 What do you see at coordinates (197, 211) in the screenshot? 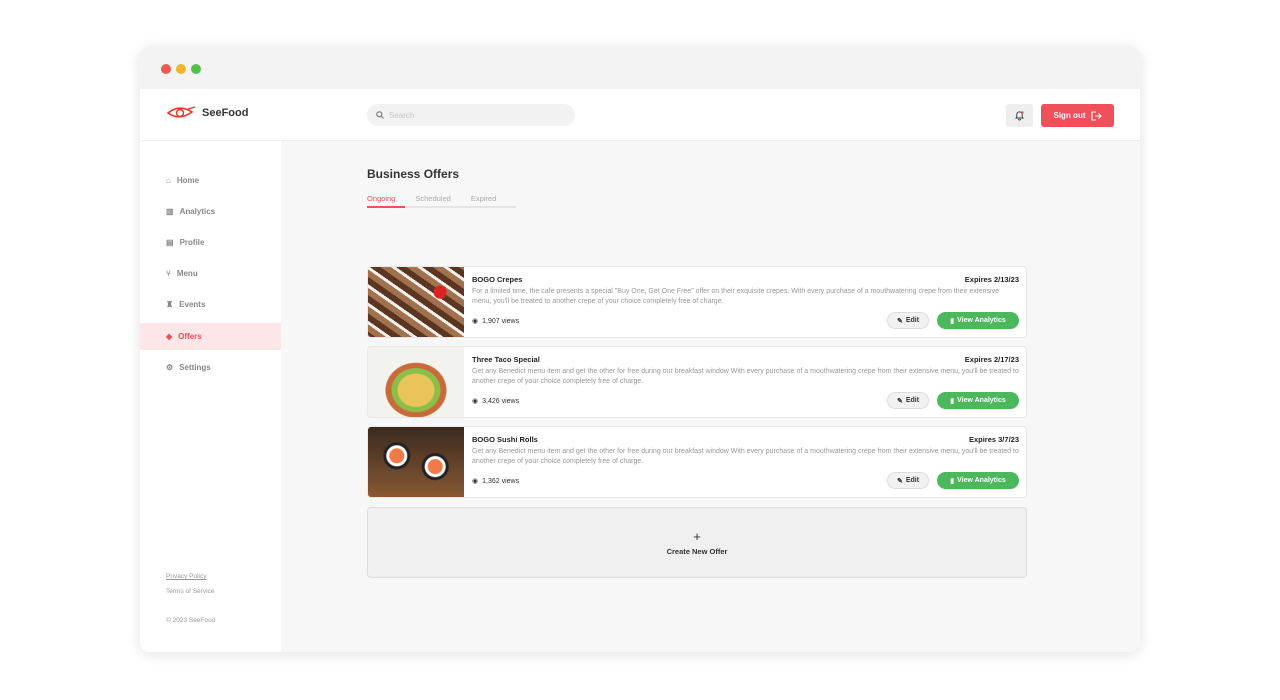
I see `sidebar-item-label: Analytics` at bounding box center [197, 211].